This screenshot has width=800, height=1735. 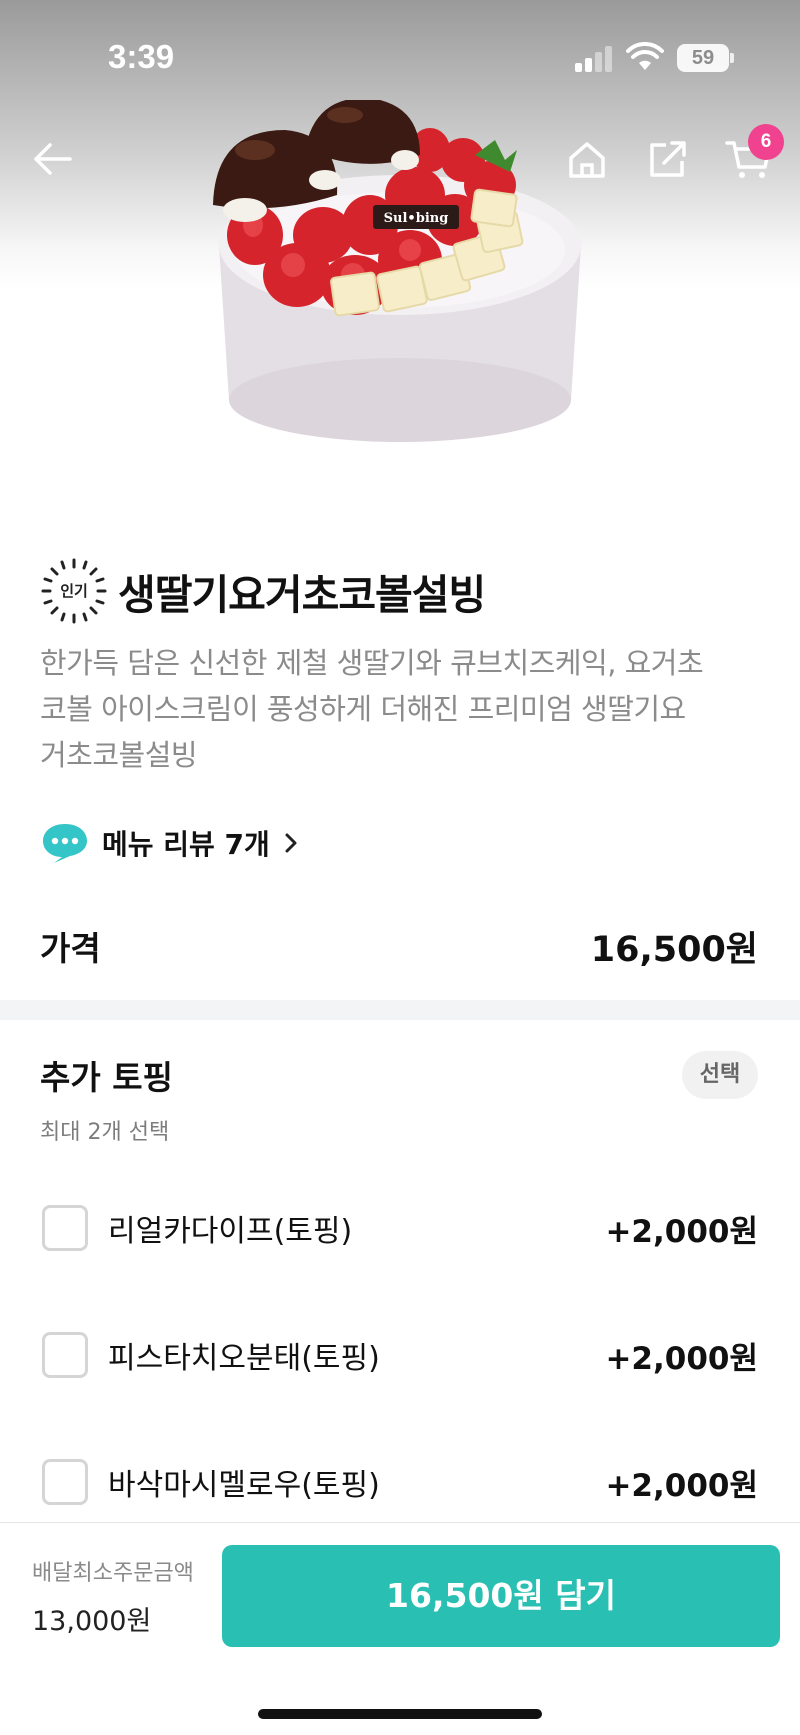 What do you see at coordinates (400, 1010) in the screenshot?
I see `section-divider` at bounding box center [400, 1010].